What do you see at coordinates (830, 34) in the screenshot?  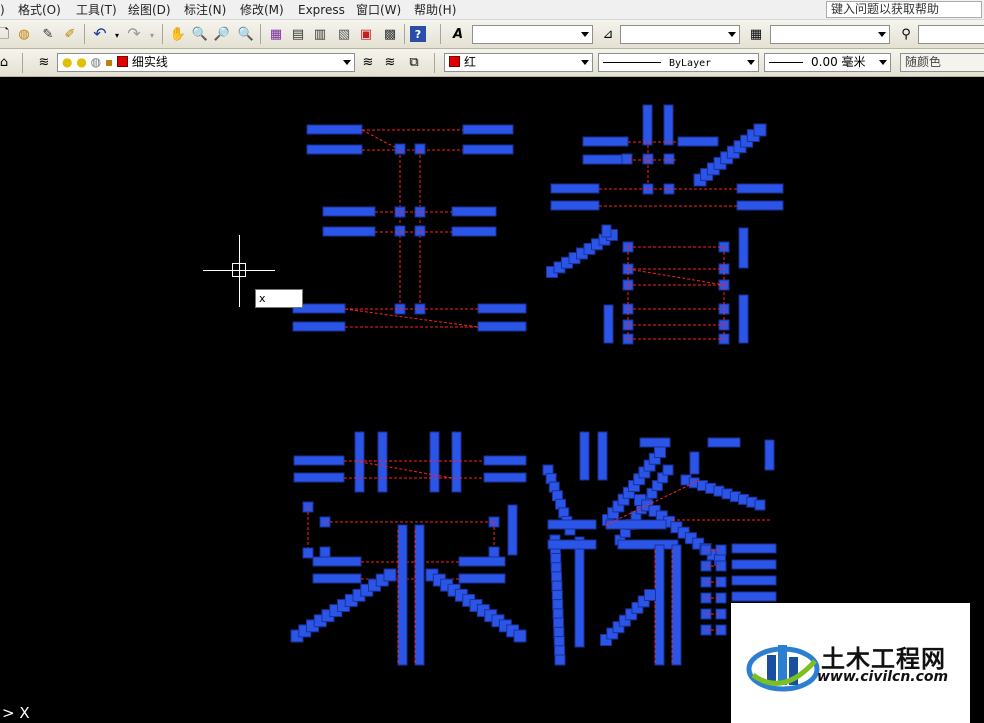 I see `table-style-select` at bounding box center [830, 34].